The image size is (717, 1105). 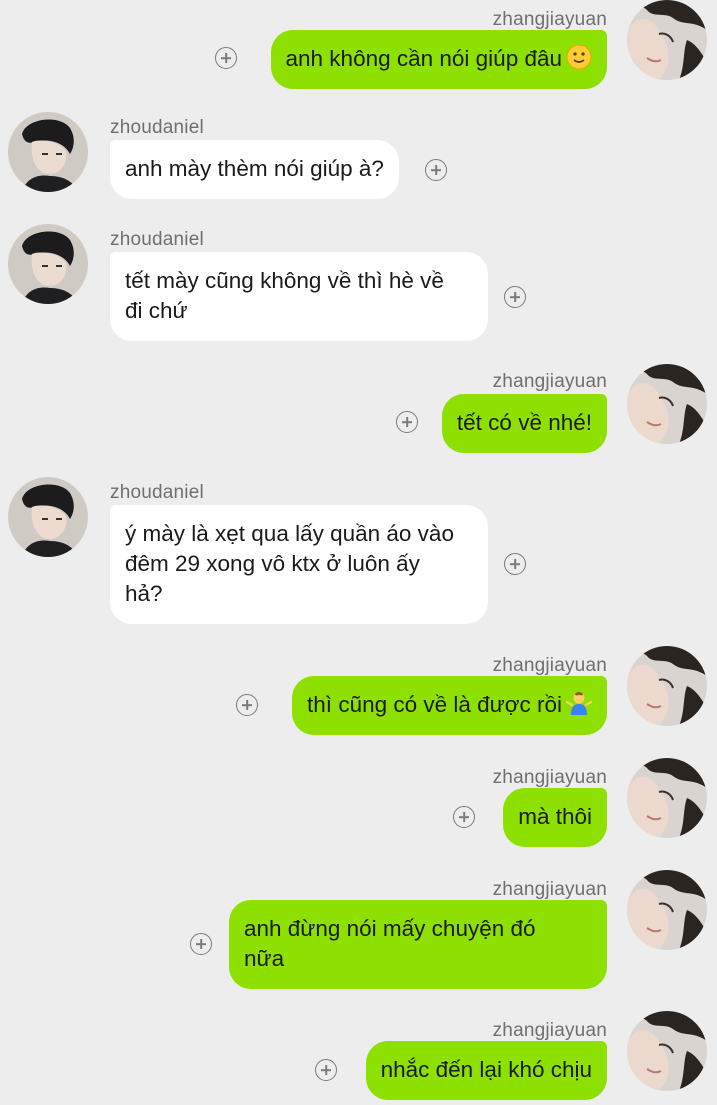 I want to click on message-bubble: thì cũng có về là được rồi, so click(x=449, y=705).